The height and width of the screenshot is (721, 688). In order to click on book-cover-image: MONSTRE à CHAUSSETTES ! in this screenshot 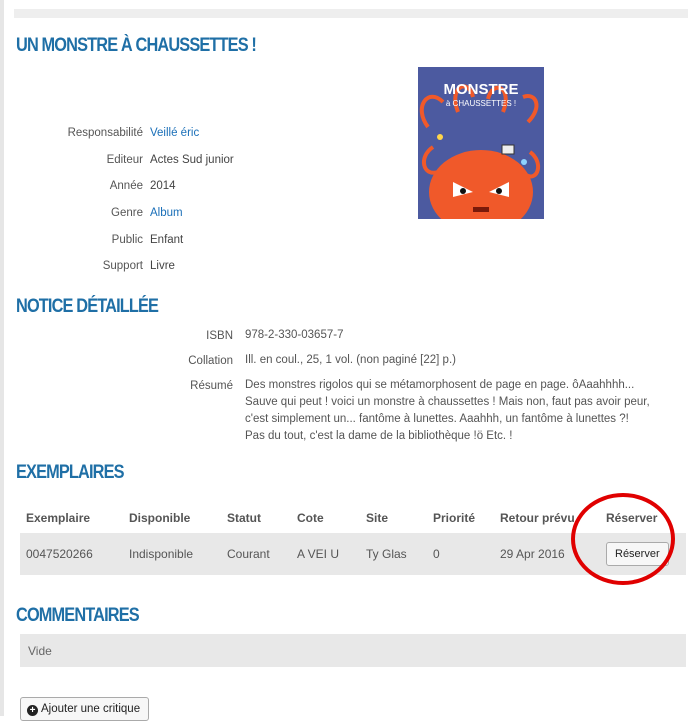, I will do `click(481, 143)`.